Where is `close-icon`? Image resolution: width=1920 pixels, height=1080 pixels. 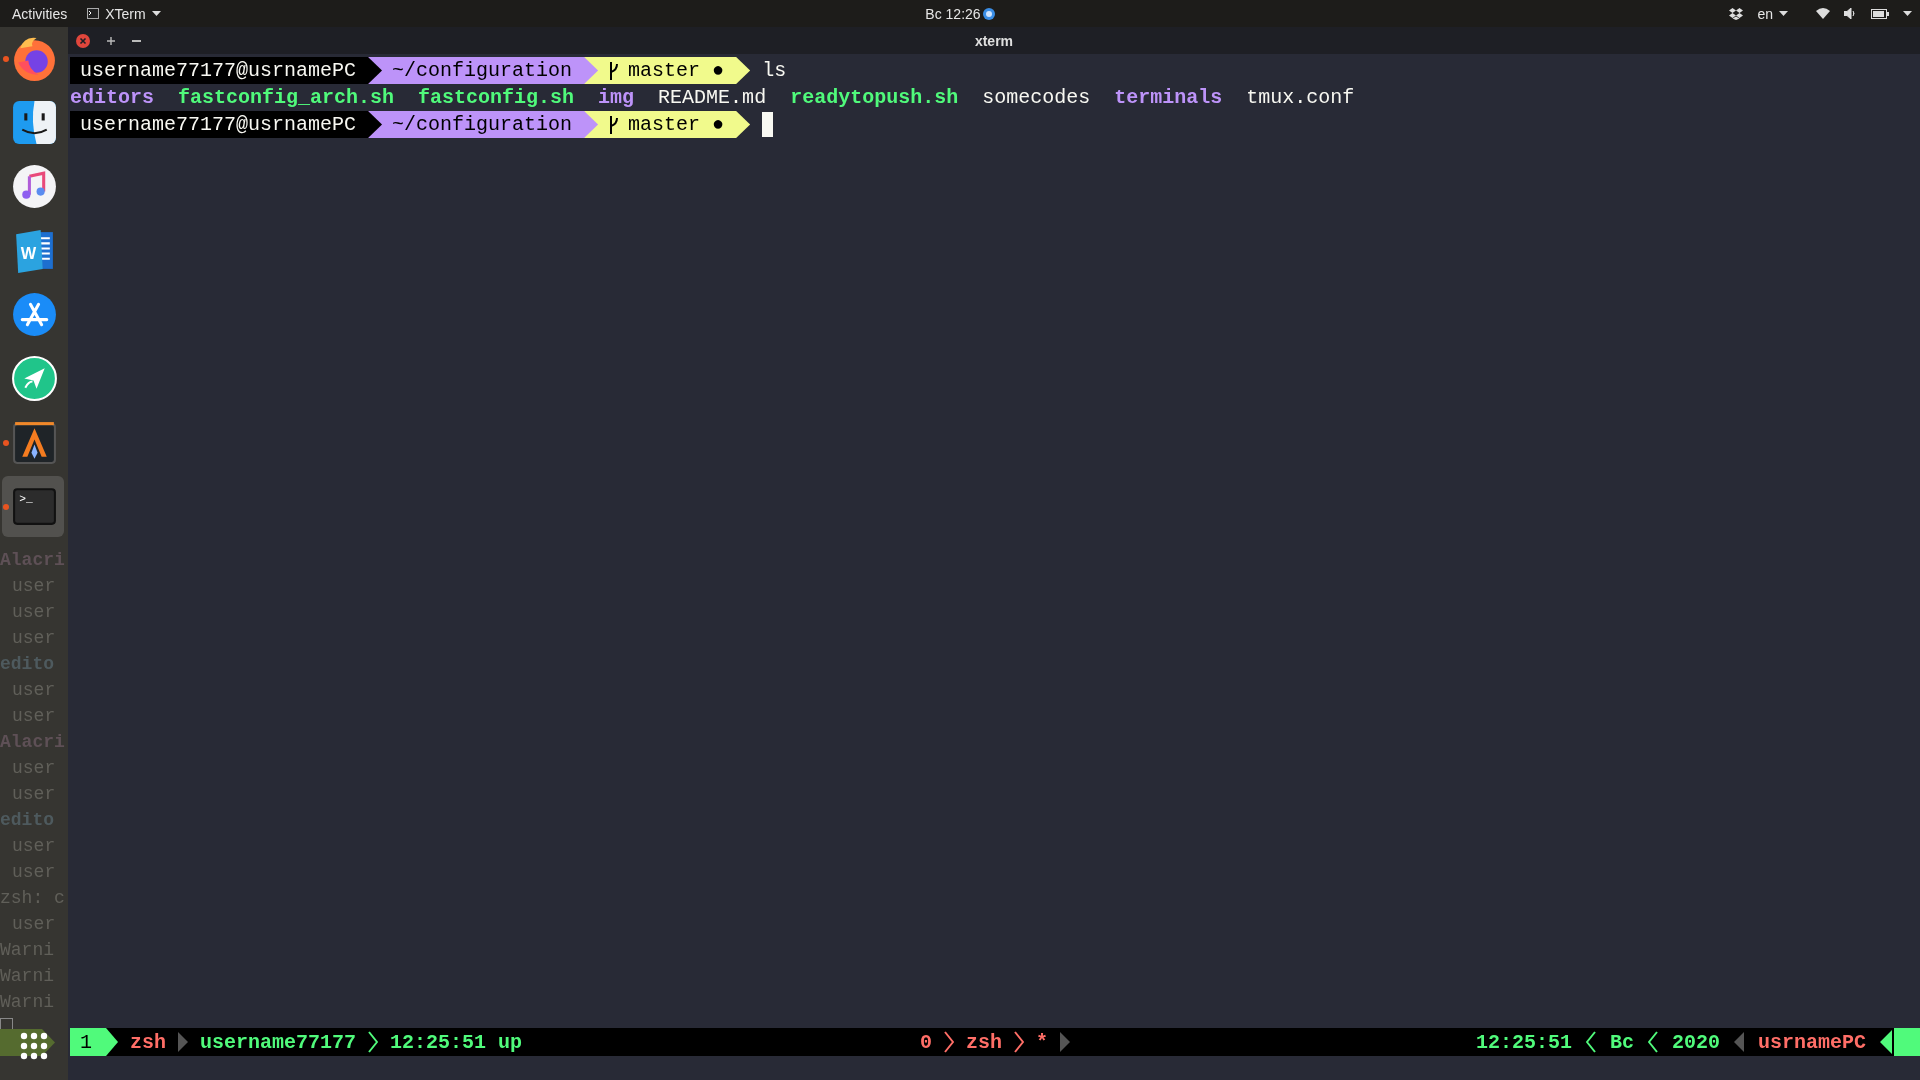
close-icon is located at coordinates (83, 40).